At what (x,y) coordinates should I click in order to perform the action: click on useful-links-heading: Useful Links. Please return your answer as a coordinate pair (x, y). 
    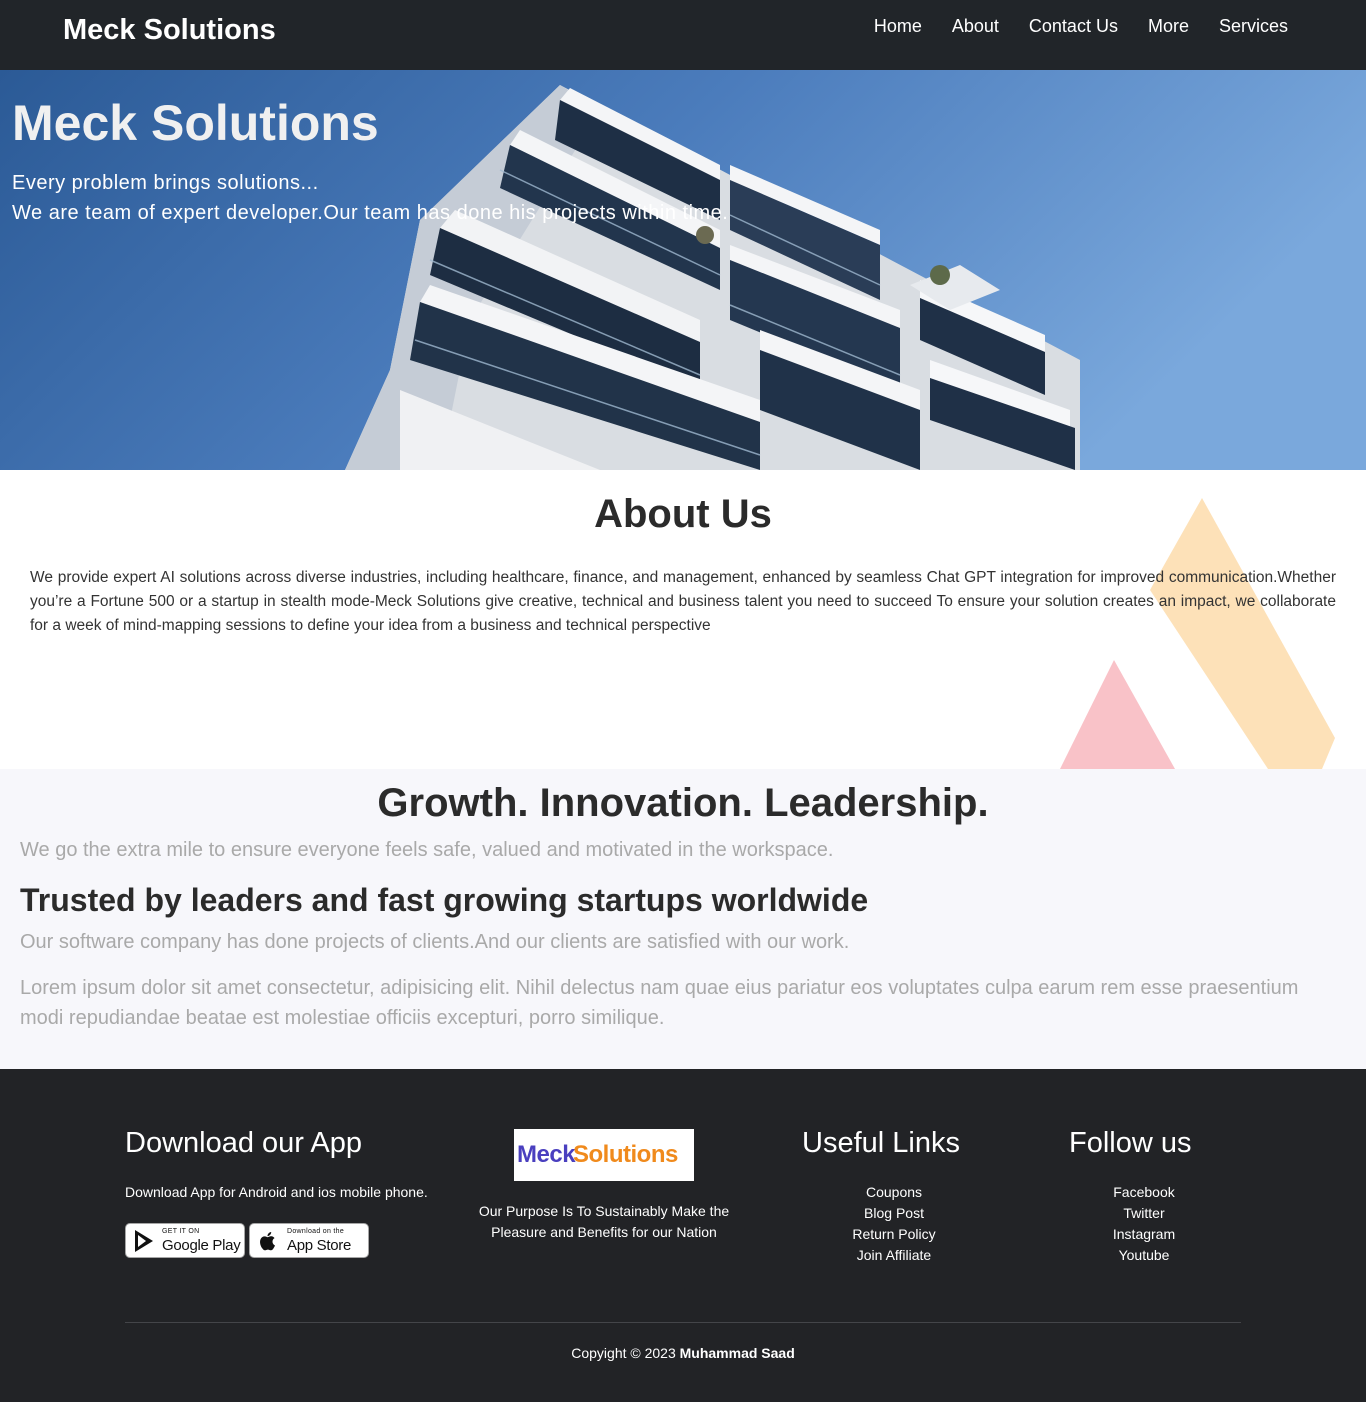
    Looking at the image, I should click on (881, 1143).